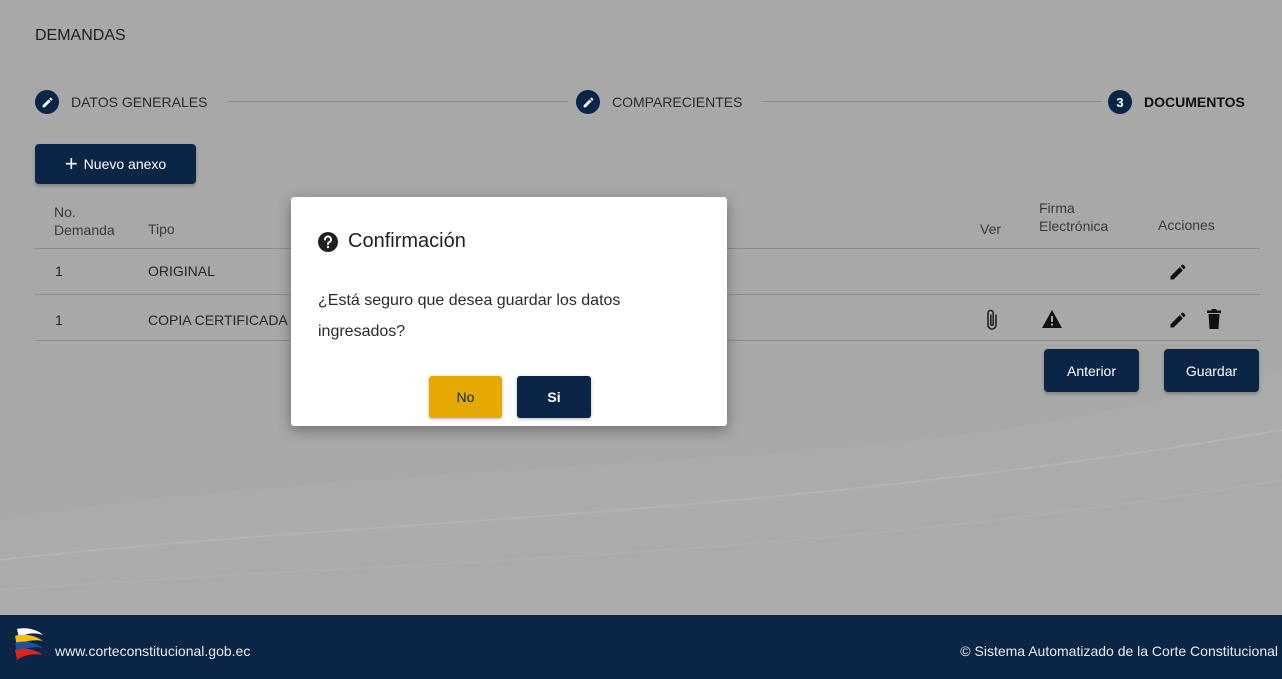  Describe the element at coordinates (218, 320) in the screenshot. I see `cell-tipo: COPIA CERTIFICADA` at that location.